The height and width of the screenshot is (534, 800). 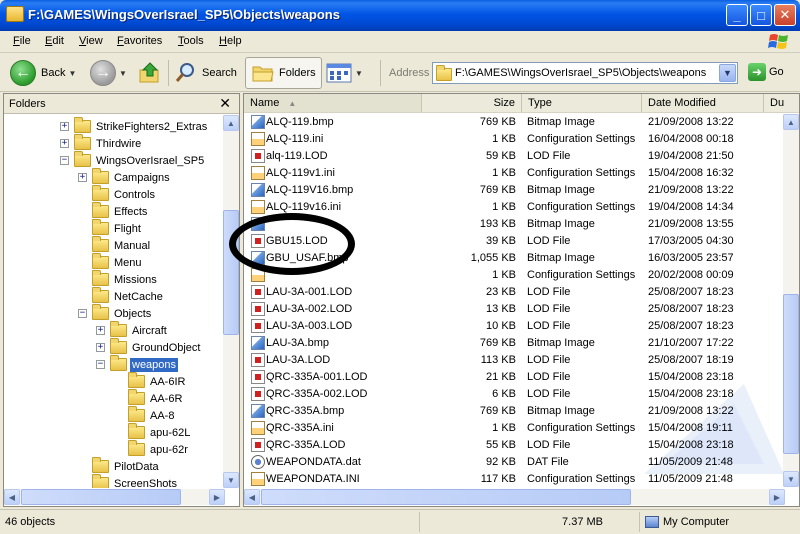 I want to click on file-date: 15/04/2008 23:18, so click(x=691, y=394).